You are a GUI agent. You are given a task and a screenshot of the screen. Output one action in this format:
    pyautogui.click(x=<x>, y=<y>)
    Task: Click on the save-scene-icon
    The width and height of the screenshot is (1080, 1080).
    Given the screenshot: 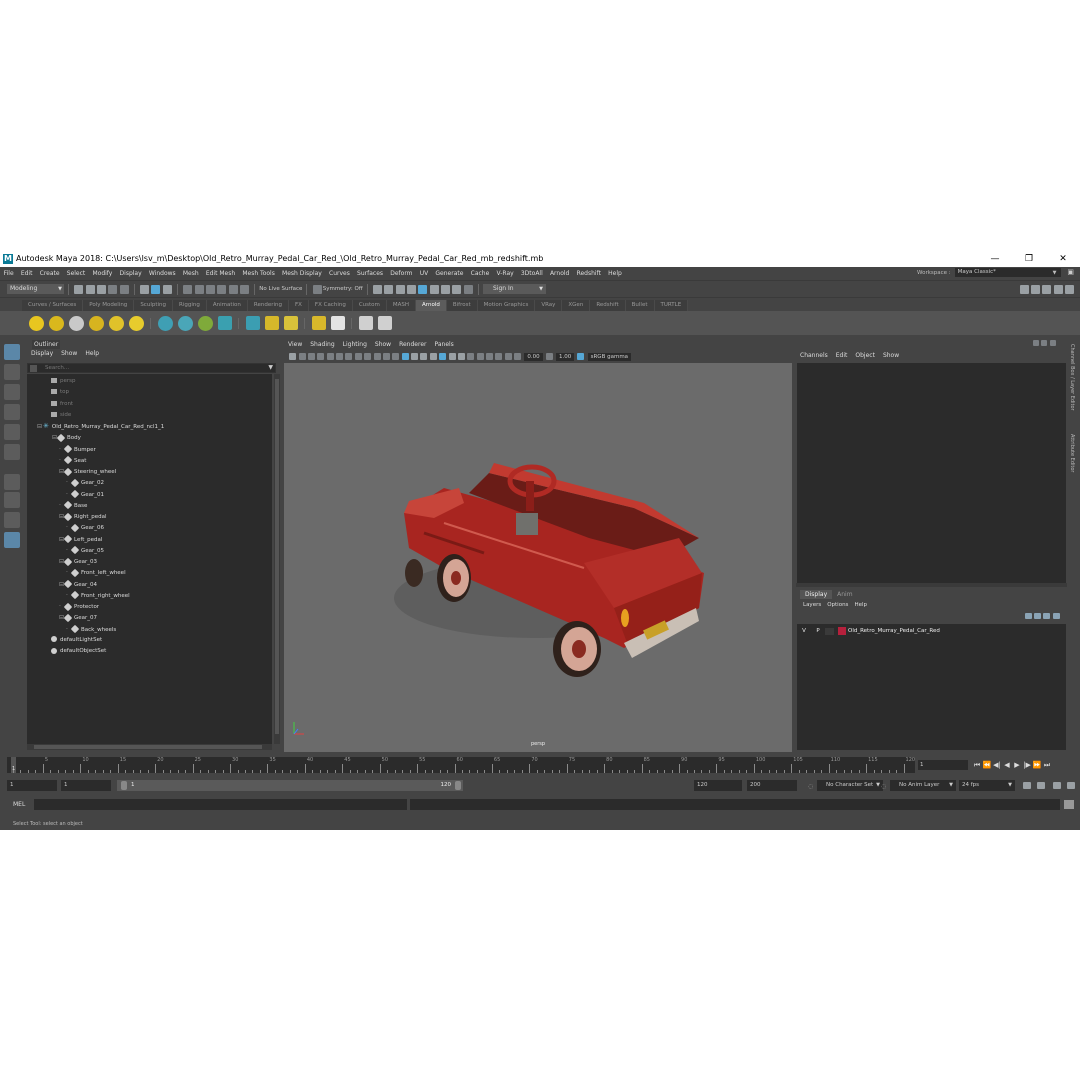 What is the action you would take?
    pyautogui.click(x=101, y=289)
    